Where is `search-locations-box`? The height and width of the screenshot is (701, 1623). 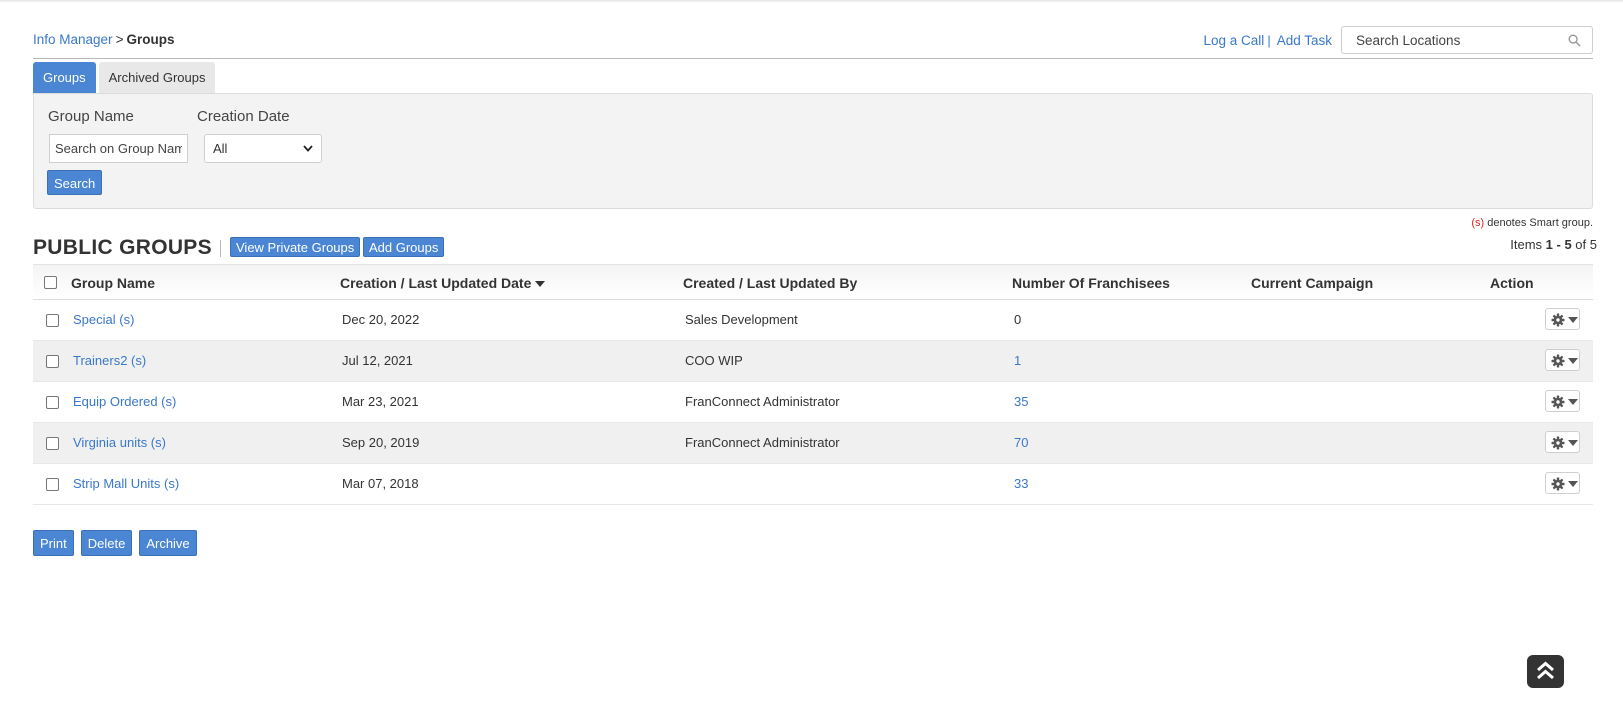 search-locations-box is located at coordinates (1467, 40).